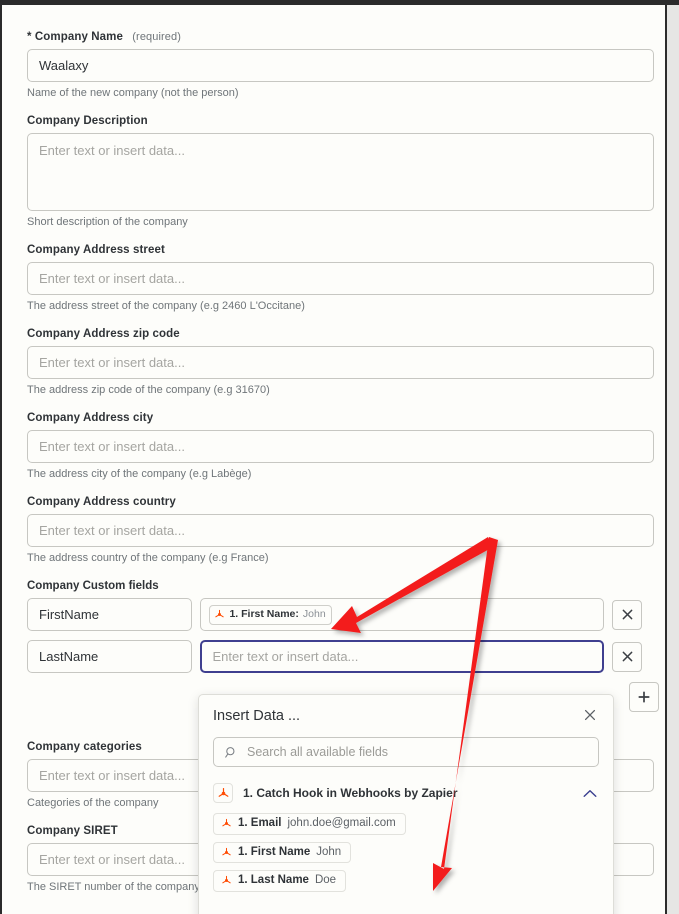 The height and width of the screenshot is (914, 679). What do you see at coordinates (69, 614) in the screenshot?
I see `input-value: FirstName` at bounding box center [69, 614].